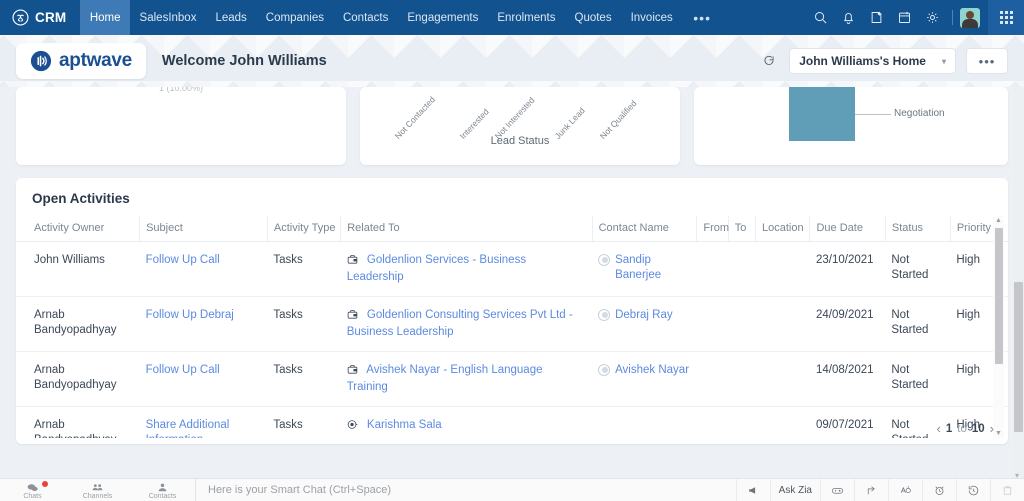 This screenshot has width=1024, height=501. I want to click on pagination-next-icon: ›, so click(992, 428).